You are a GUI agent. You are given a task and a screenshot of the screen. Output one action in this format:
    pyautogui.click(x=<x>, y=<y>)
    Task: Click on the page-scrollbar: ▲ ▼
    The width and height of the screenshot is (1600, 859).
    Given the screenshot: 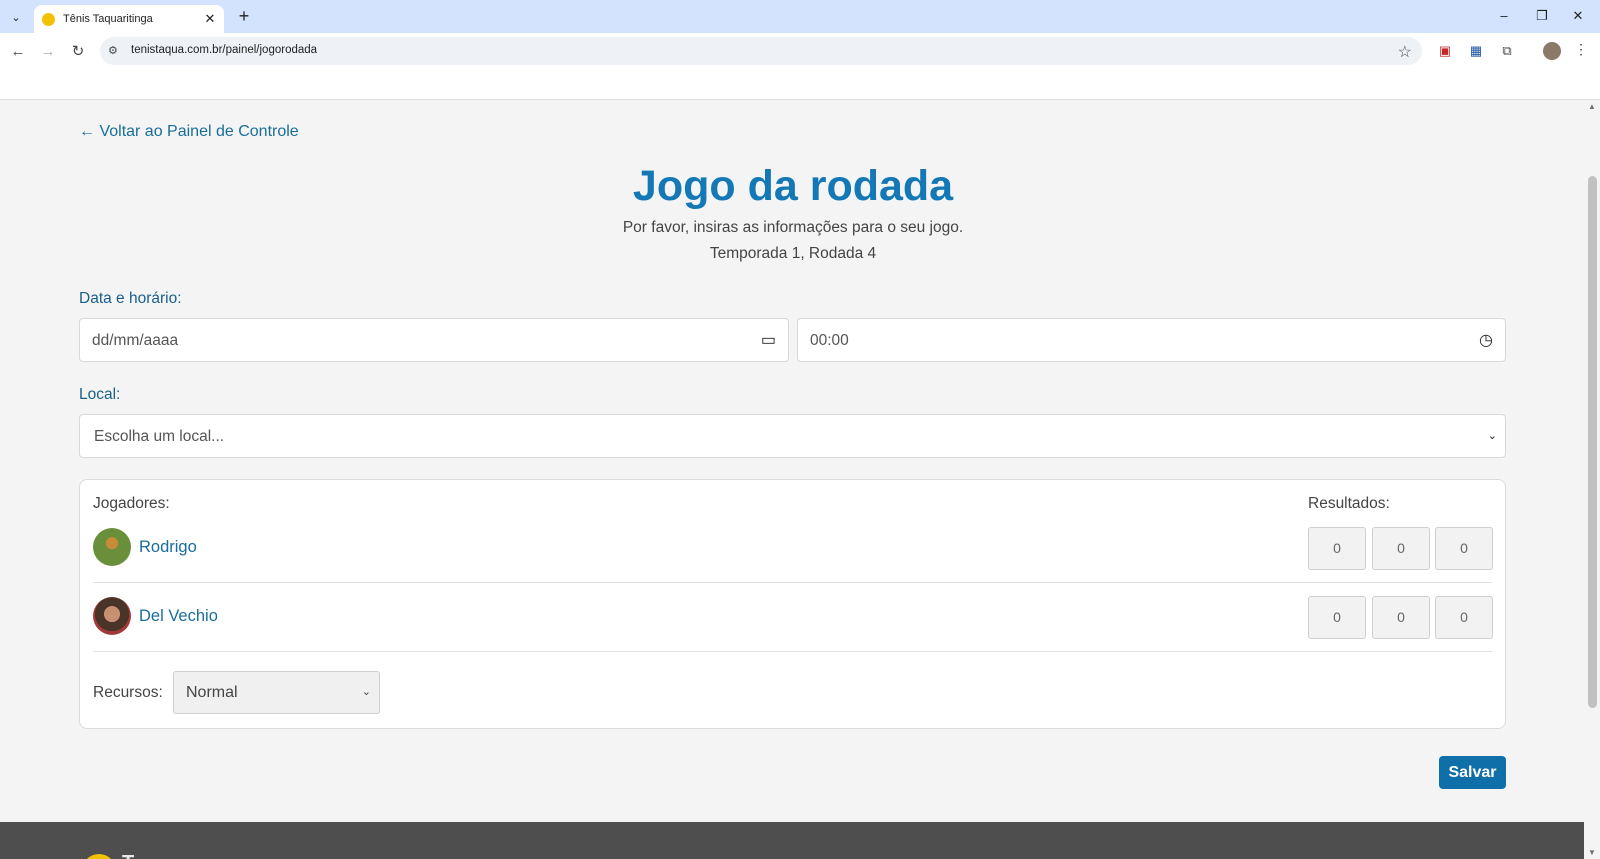 What is the action you would take?
    pyautogui.click(x=1592, y=479)
    